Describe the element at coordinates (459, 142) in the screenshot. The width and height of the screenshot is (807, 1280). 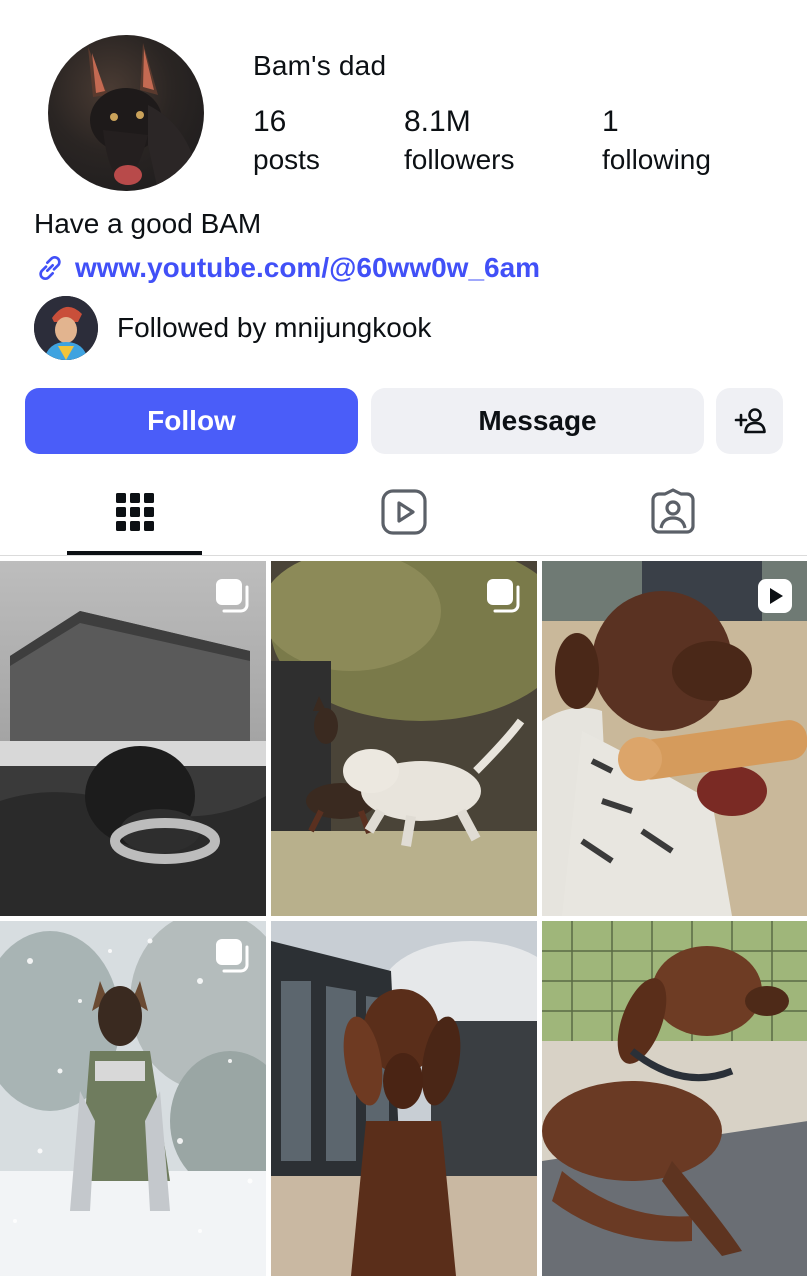
I see `followers-stat: 8.1M followers` at that location.